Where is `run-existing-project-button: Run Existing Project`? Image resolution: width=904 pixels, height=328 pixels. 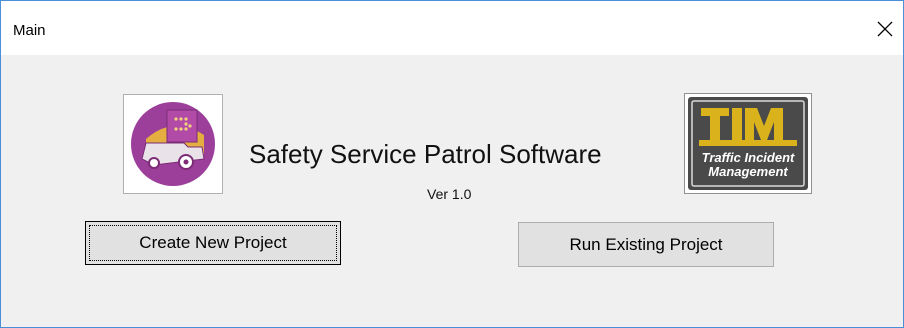 run-existing-project-button: Run Existing Project is located at coordinates (646, 244).